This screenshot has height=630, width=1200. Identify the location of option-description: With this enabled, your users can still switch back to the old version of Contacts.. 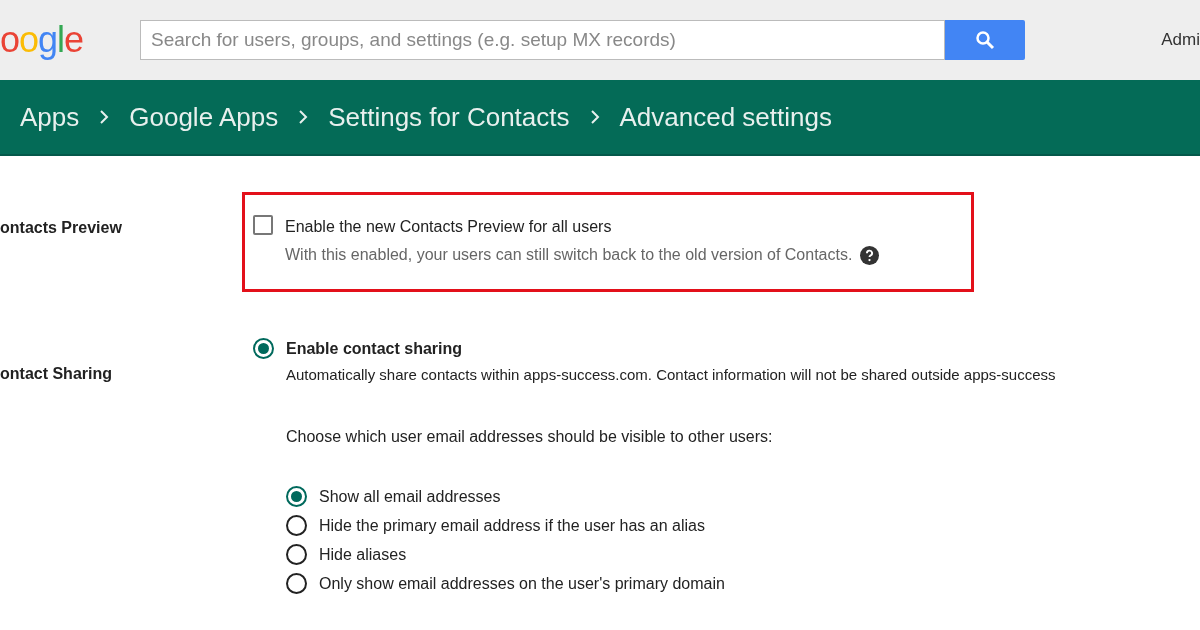
(569, 255).